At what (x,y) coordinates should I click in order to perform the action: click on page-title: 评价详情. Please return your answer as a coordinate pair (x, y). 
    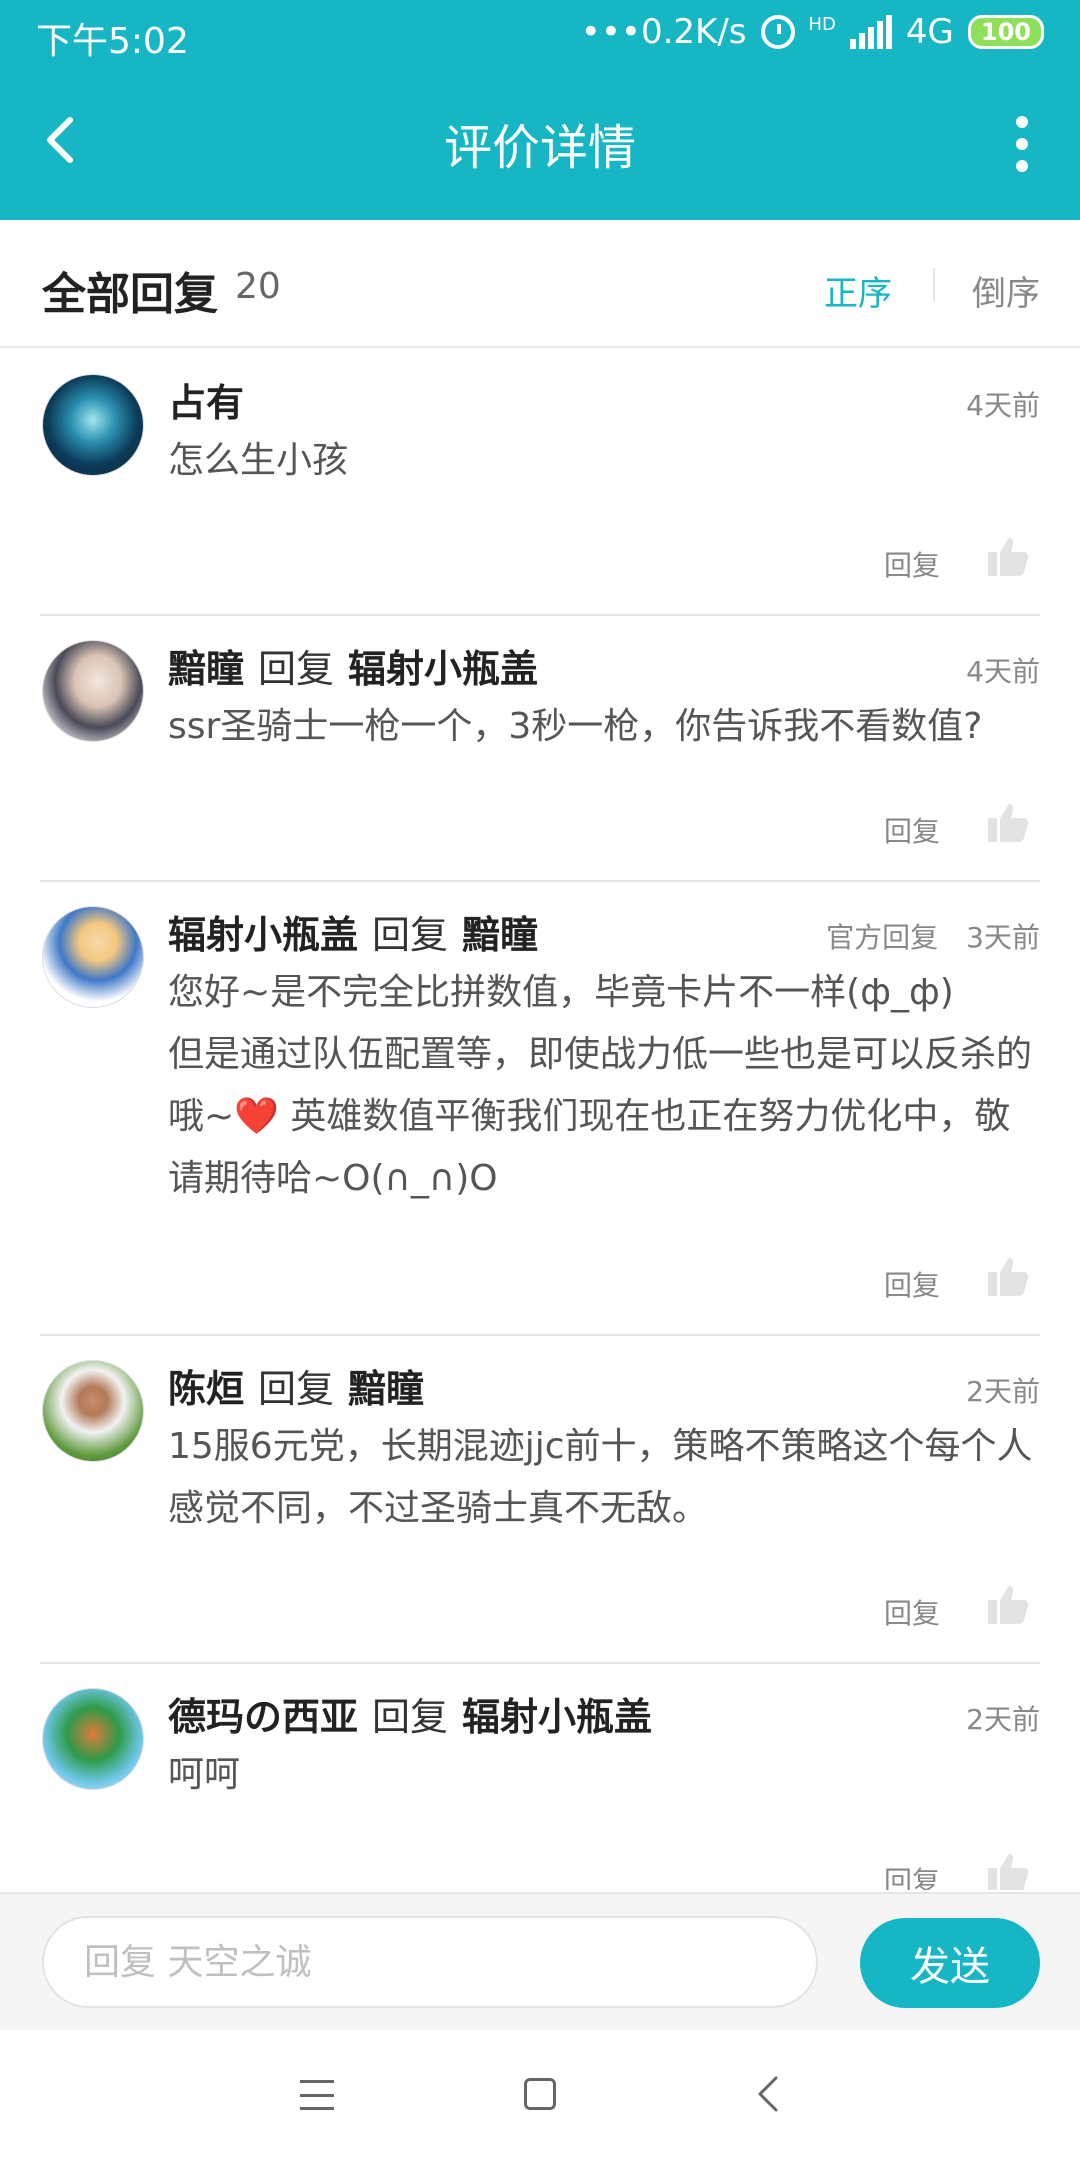
    Looking at the image, I should click on (539, 148).